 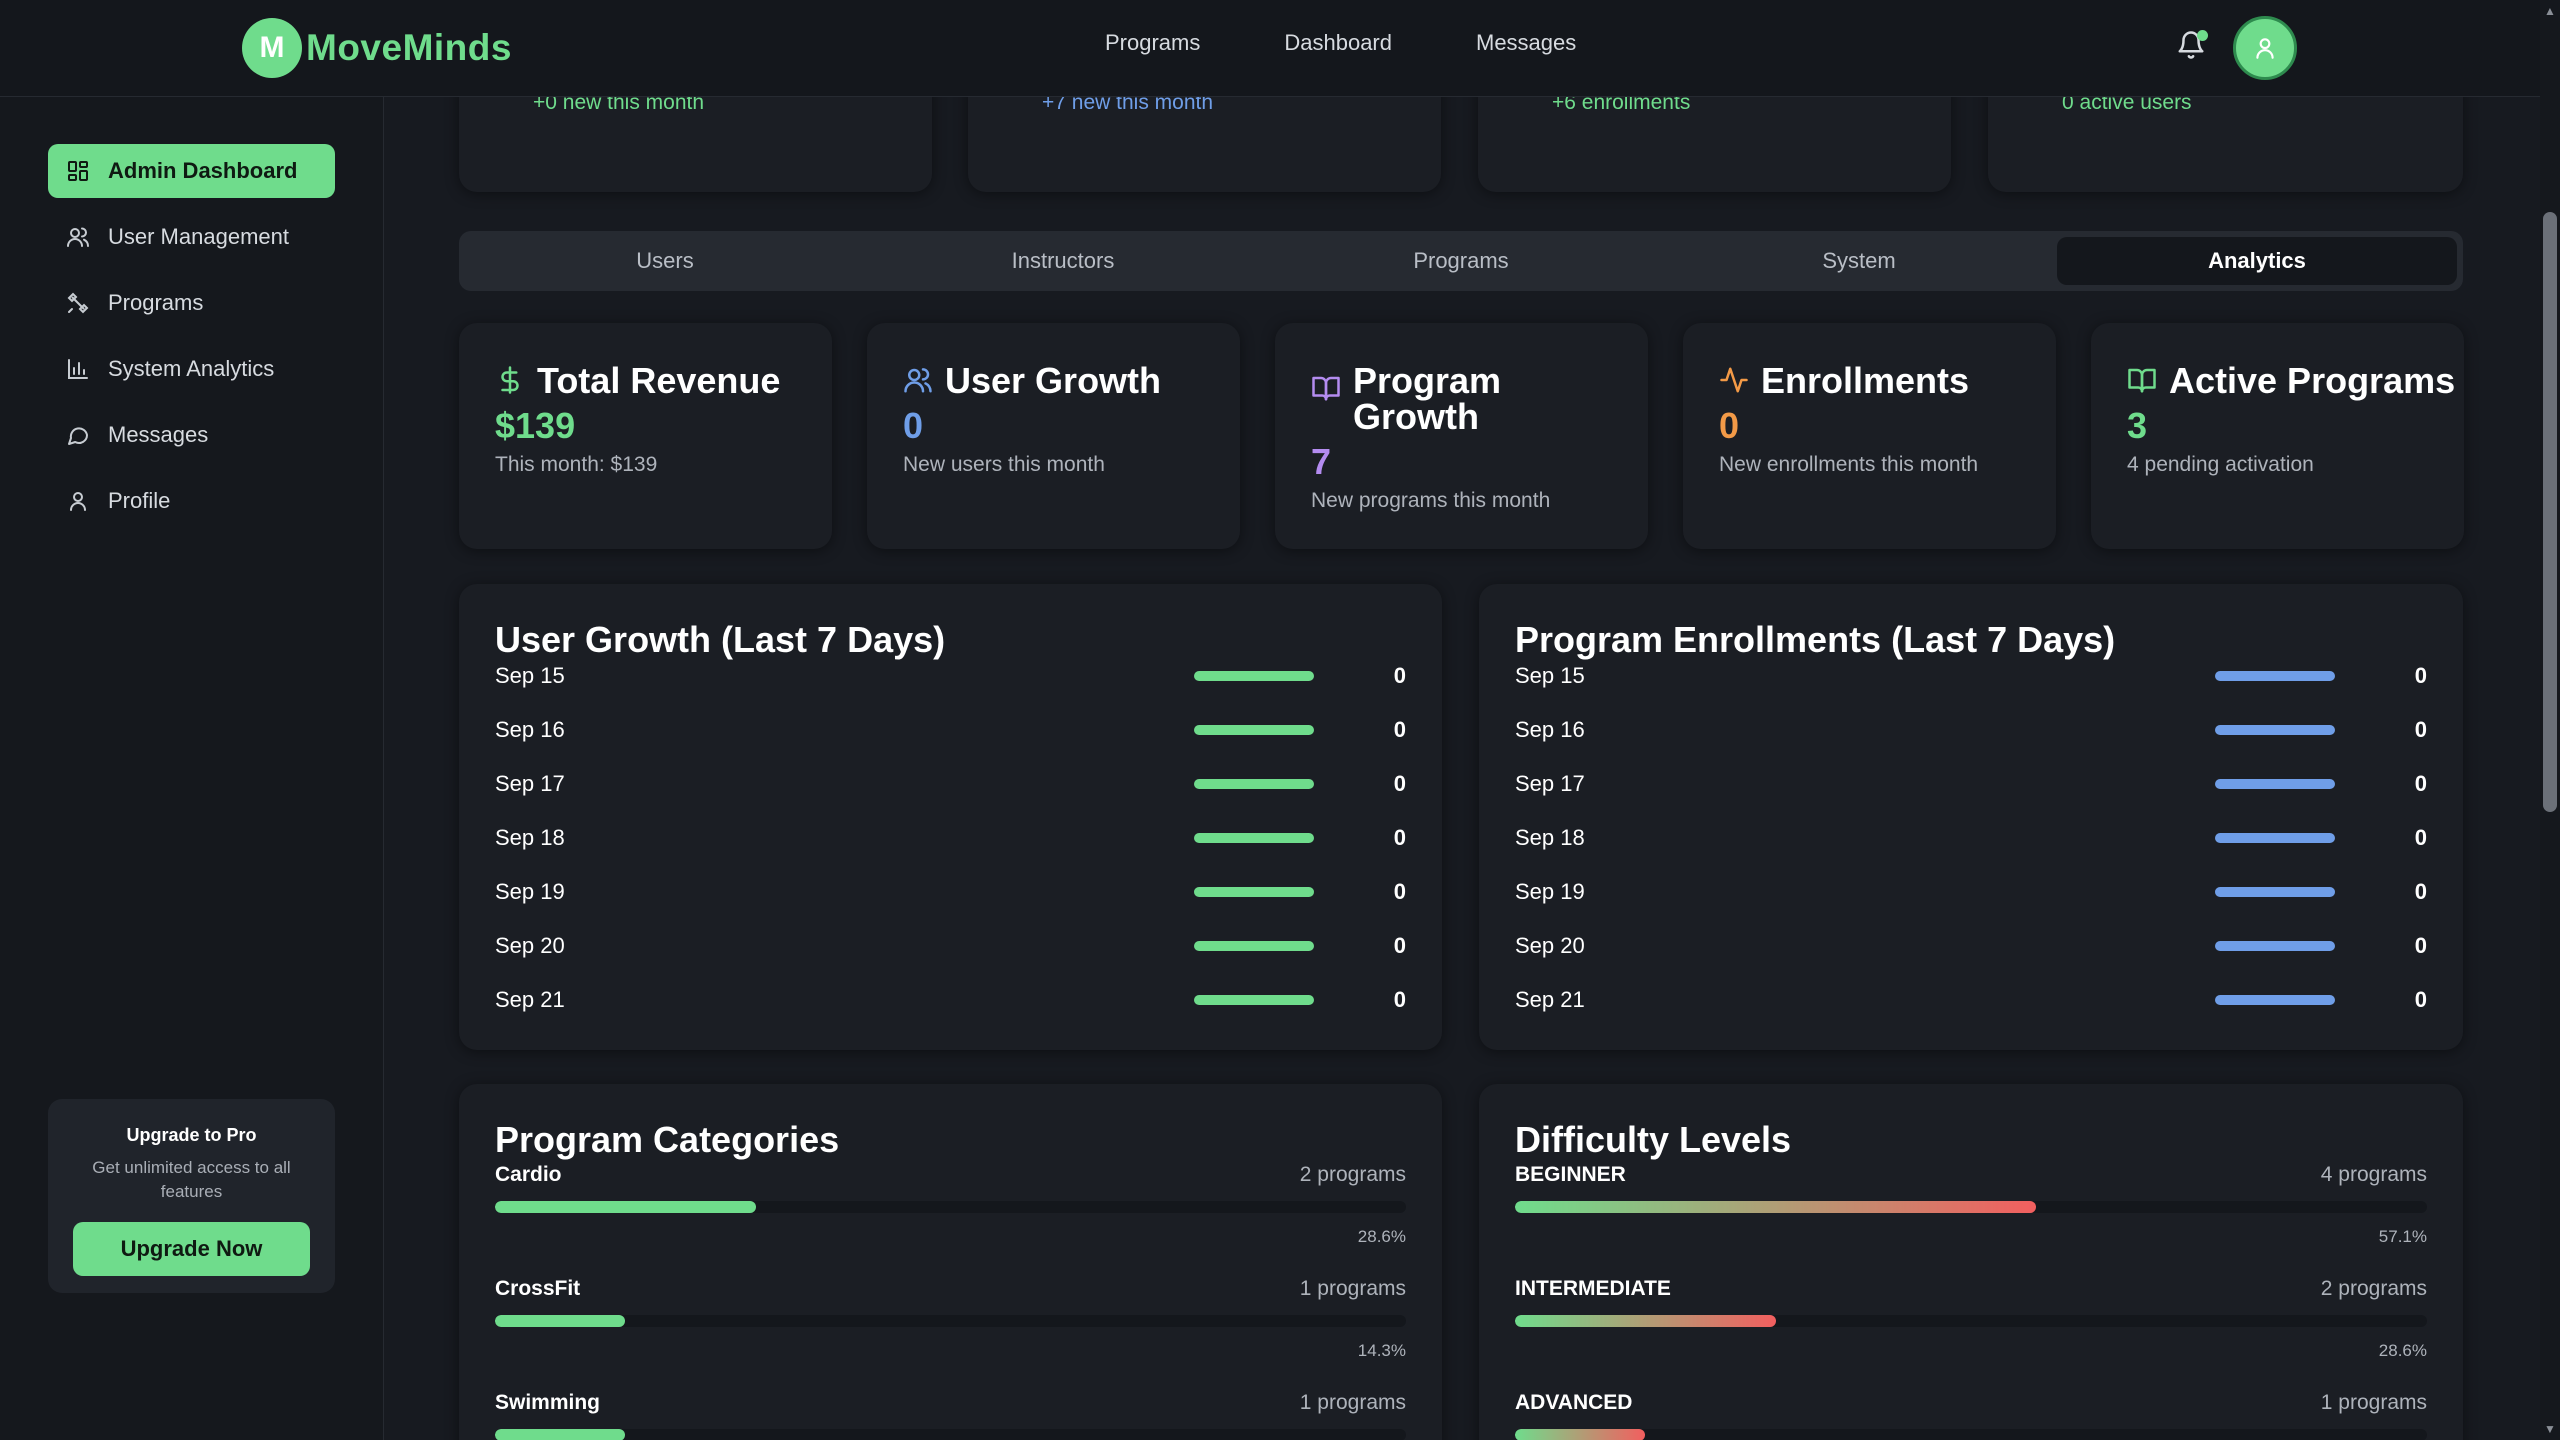 I want to click on difficulty-row: INTERMEDIATE 2 programs 28.6%, so click(x=1971, y=1327).